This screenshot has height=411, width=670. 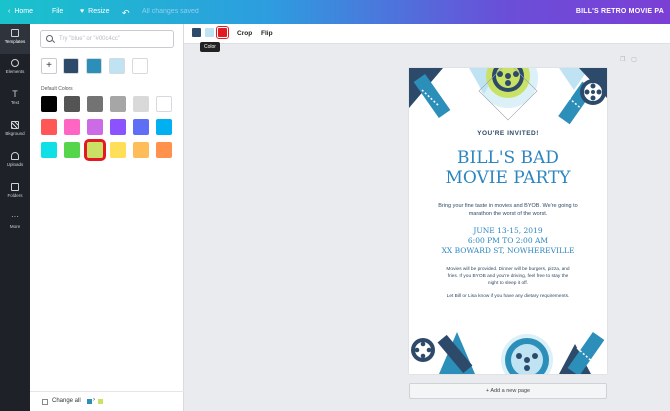 I want to click on change-all-checkbox, so click(x=45, y=402).